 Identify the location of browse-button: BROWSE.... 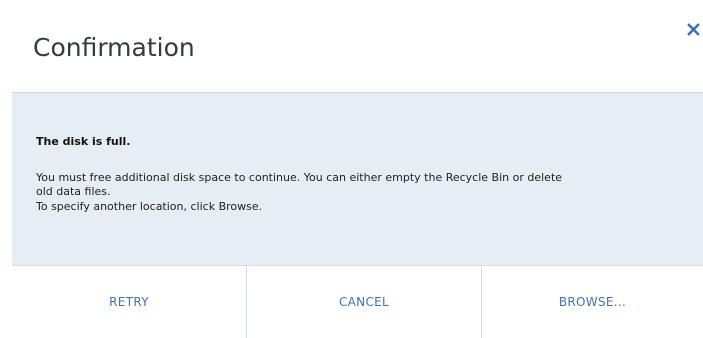
(592, 302).